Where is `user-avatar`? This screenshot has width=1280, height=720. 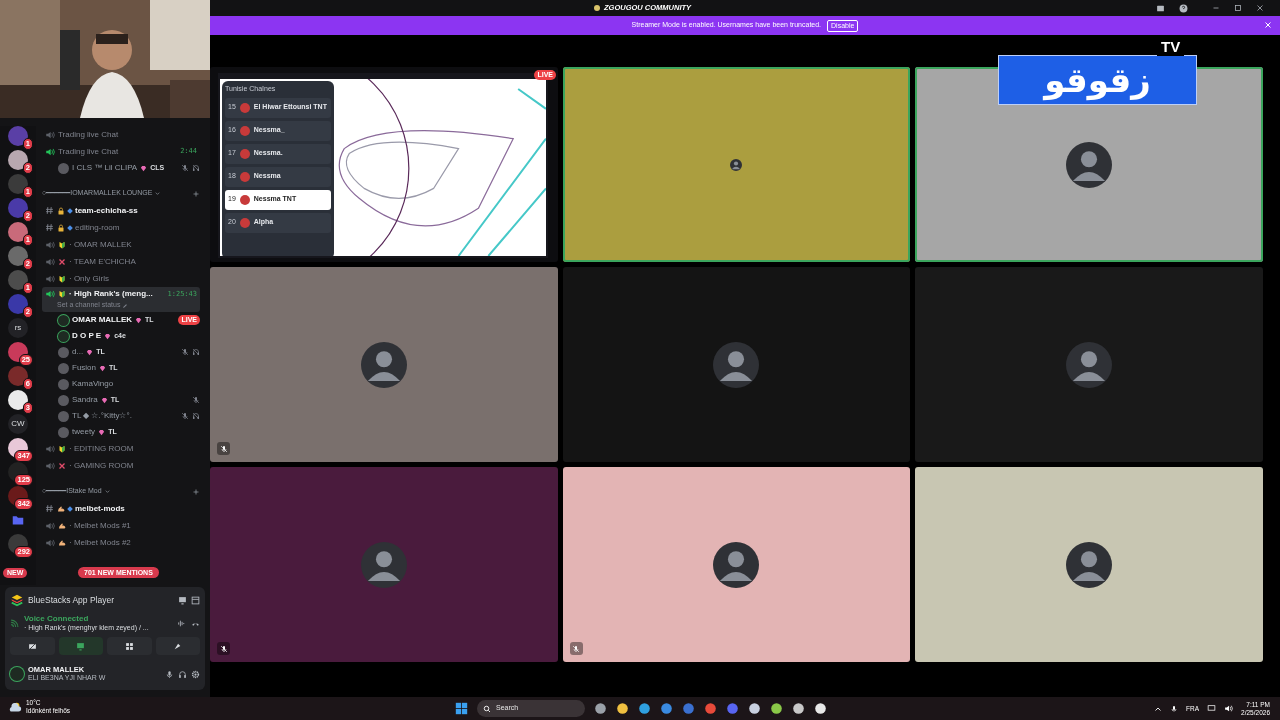
user-avatar is located at coordinates (17, 674).